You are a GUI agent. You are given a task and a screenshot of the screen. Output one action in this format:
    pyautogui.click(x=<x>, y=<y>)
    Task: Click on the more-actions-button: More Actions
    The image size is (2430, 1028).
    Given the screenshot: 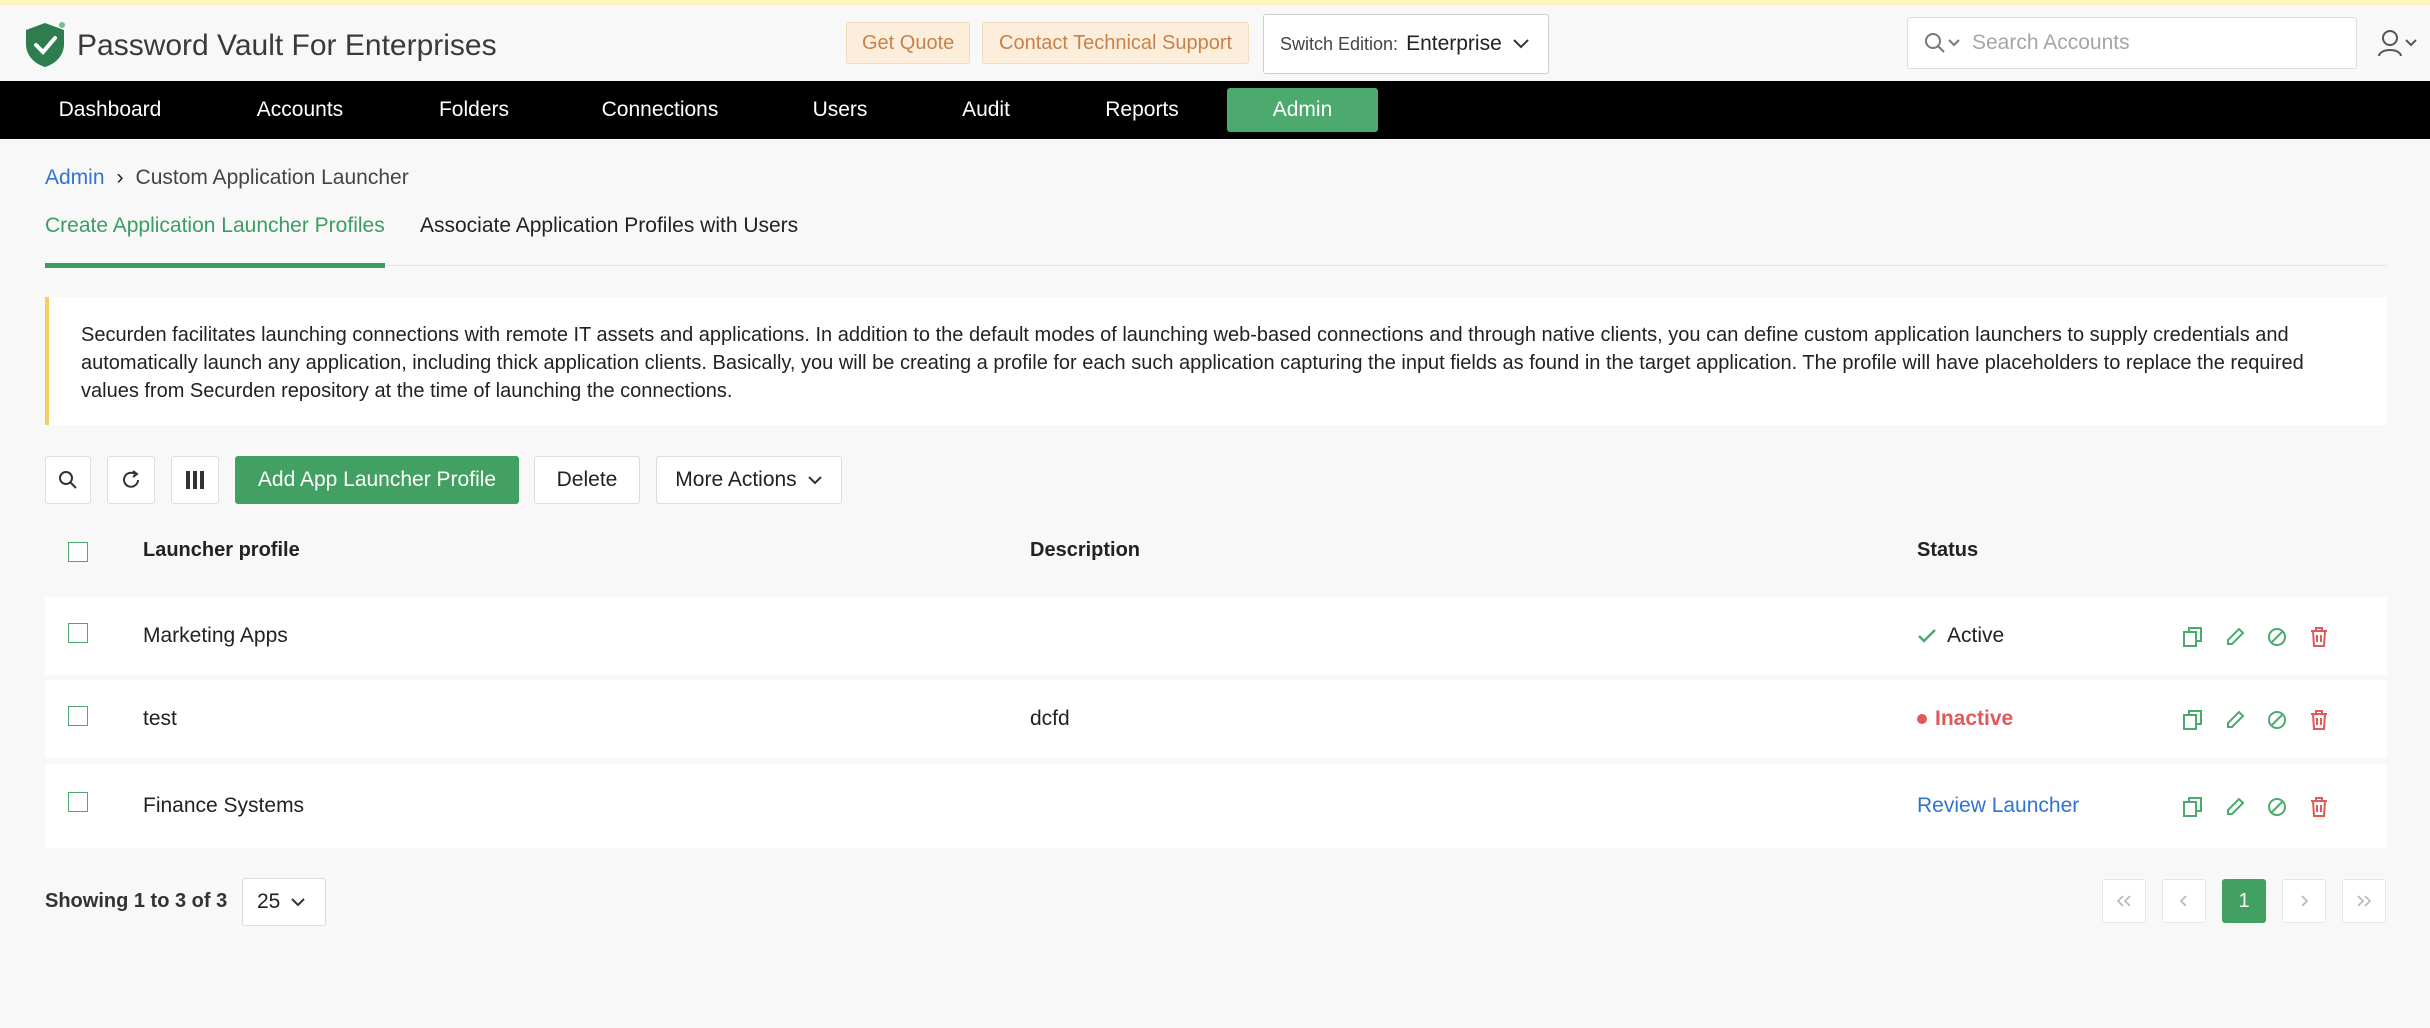 What is the action you would take?
    pyautogui.click(x=749, y=480)
    